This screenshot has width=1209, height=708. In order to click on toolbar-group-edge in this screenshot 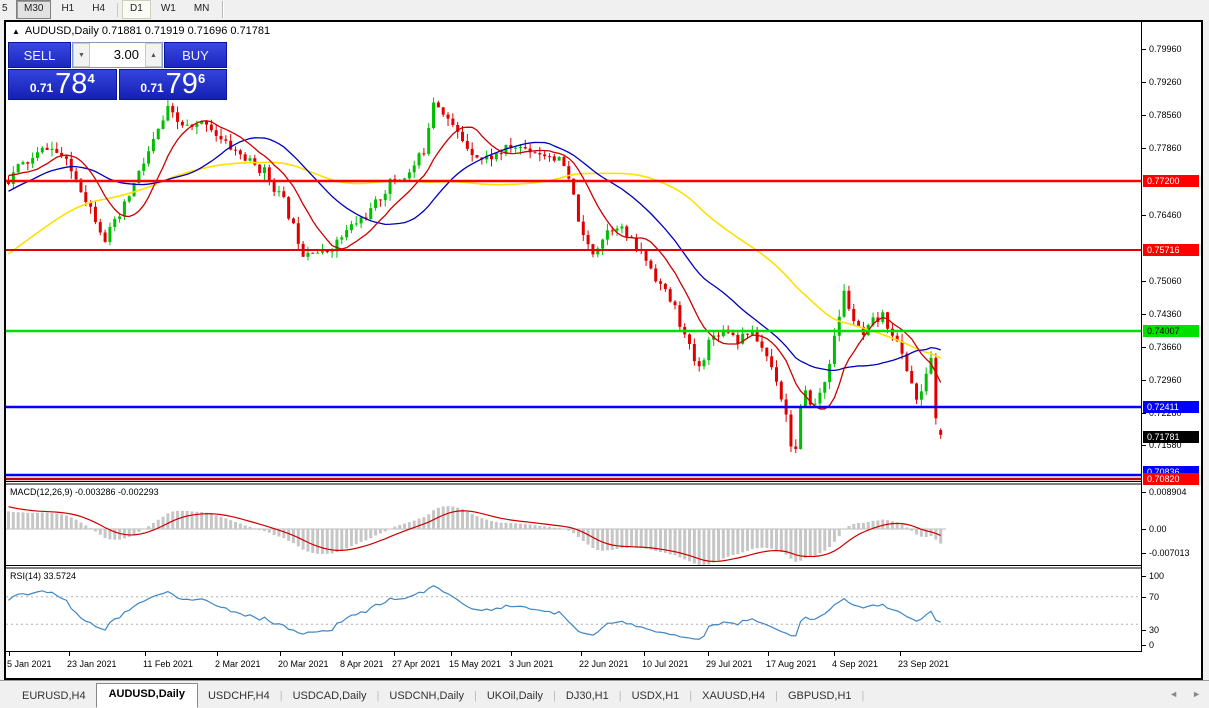, I will do `click(223, 9)`.